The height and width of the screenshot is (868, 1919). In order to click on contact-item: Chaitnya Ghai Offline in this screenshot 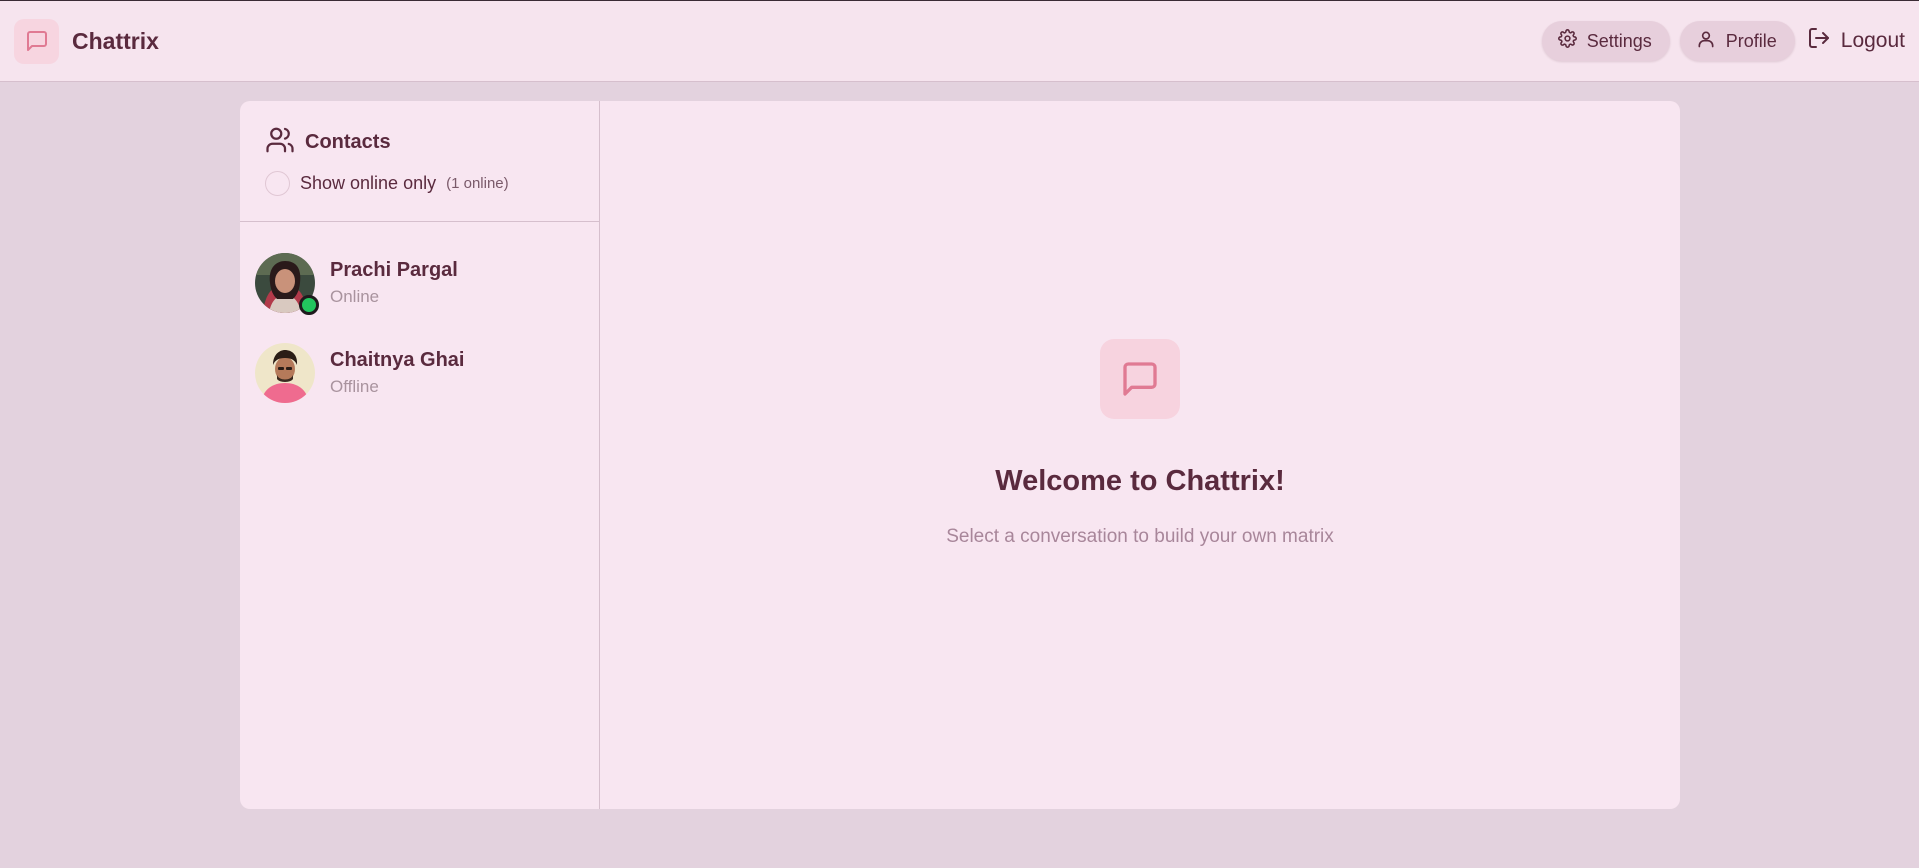, I will do `click(419, 373)`.